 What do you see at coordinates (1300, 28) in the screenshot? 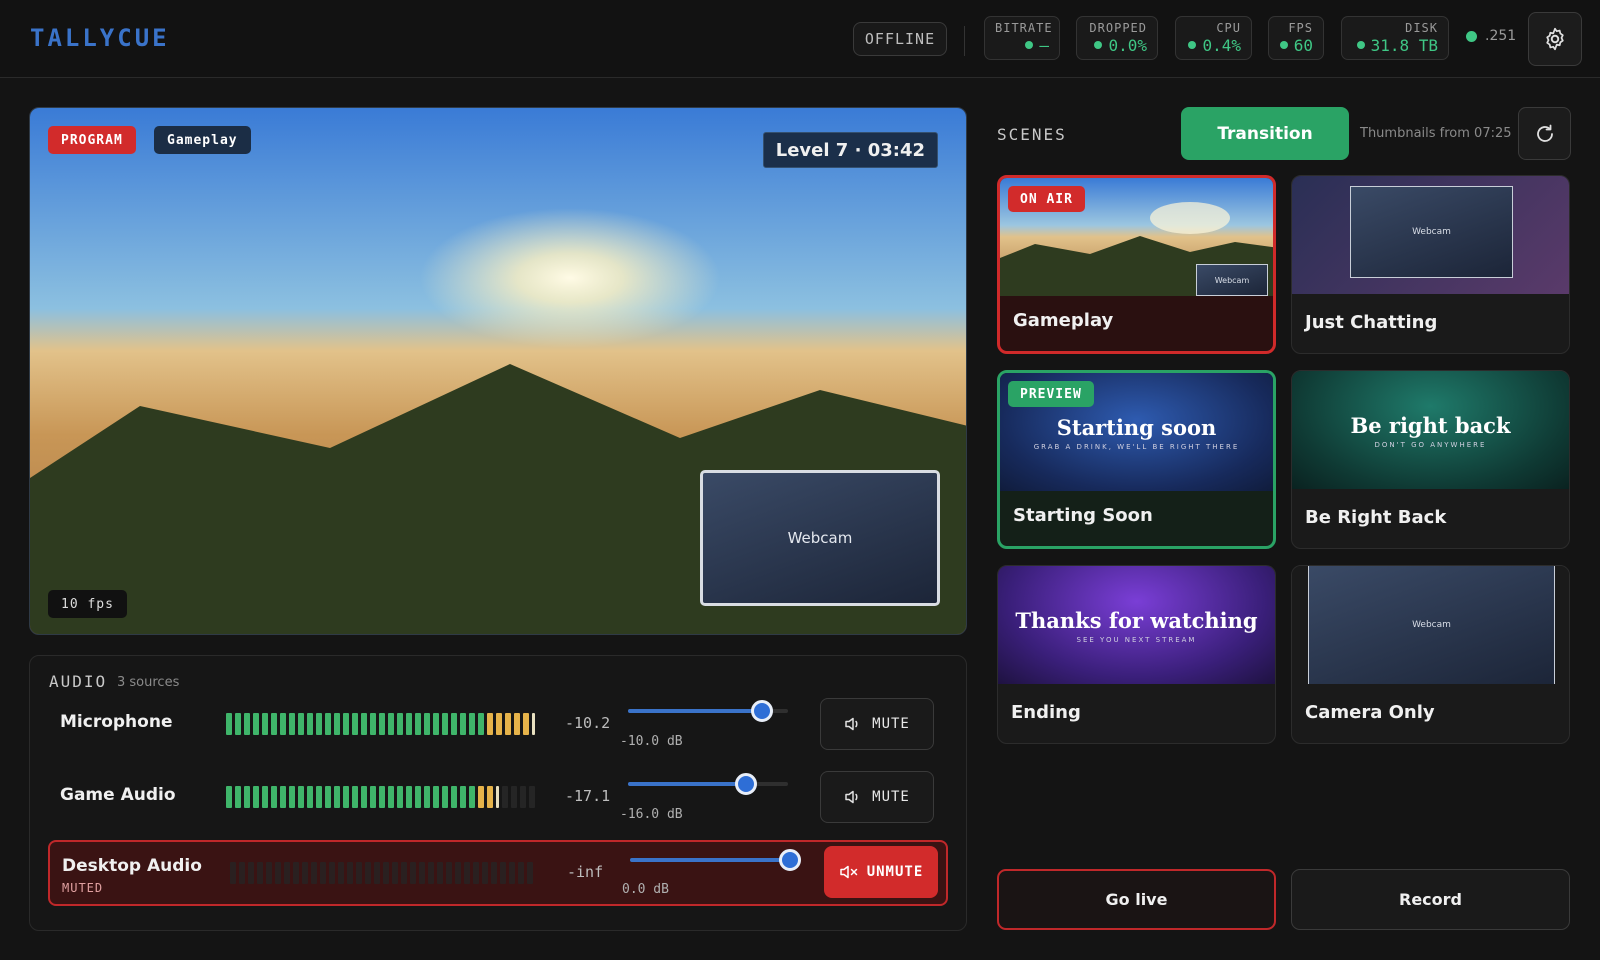
I see `stat-label: FPS` at bounding box center [1300, 28].